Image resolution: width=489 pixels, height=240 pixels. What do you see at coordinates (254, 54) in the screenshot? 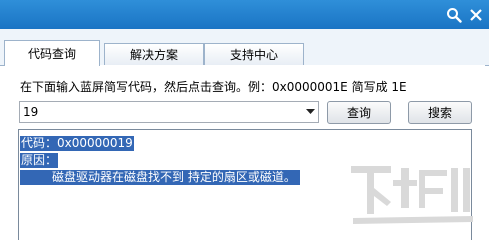
I see `tab-support-center: 支持中心` at bounding box center [254, 54].